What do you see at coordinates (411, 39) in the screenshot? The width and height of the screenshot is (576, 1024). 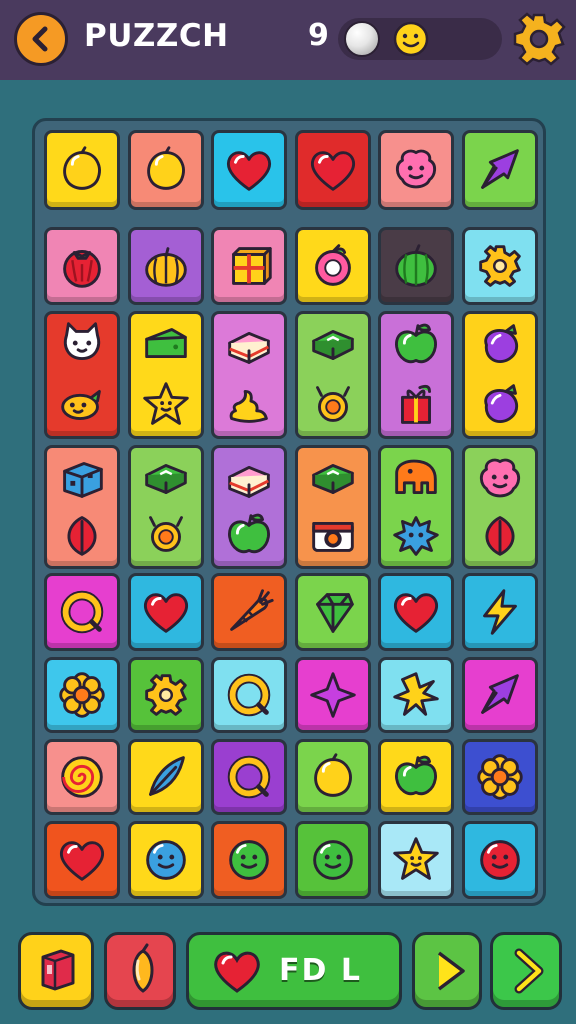 I see `smiley-face-icon` at bounding box center [411, 39].